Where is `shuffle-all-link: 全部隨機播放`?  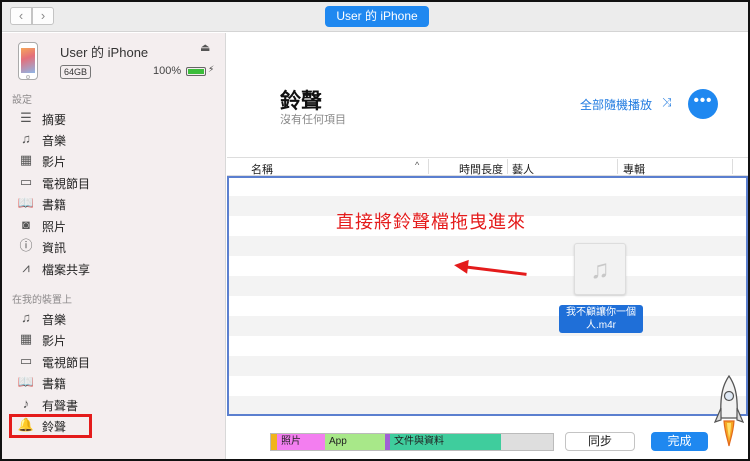
shuffle-all-link: 全部隨機播放 is located at coordinates (616, 104).